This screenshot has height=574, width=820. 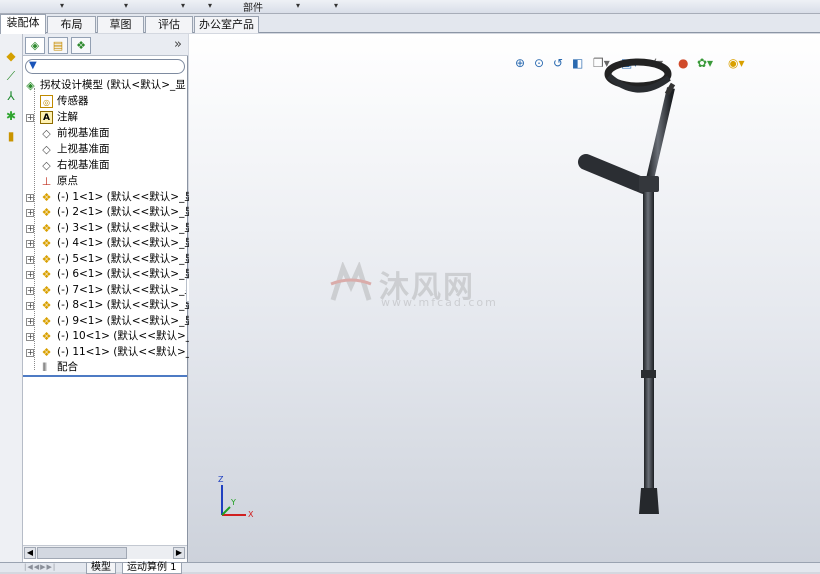 What do you see at coordinates (11, 96) in the screenshot?
I see `axis-icon: ⅄` at bounding box center [11, 96].